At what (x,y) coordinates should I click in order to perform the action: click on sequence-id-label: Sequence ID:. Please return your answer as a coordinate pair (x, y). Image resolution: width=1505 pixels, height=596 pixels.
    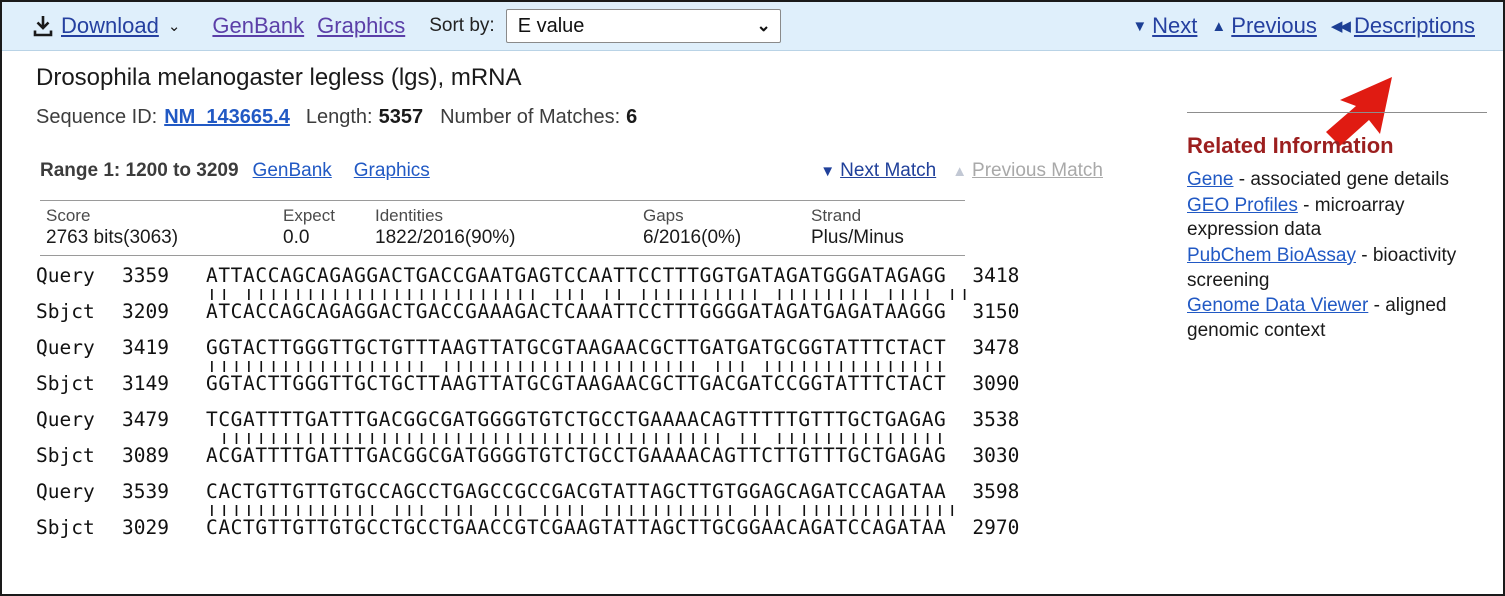
    Looking at the image, I should click on (97, 117).